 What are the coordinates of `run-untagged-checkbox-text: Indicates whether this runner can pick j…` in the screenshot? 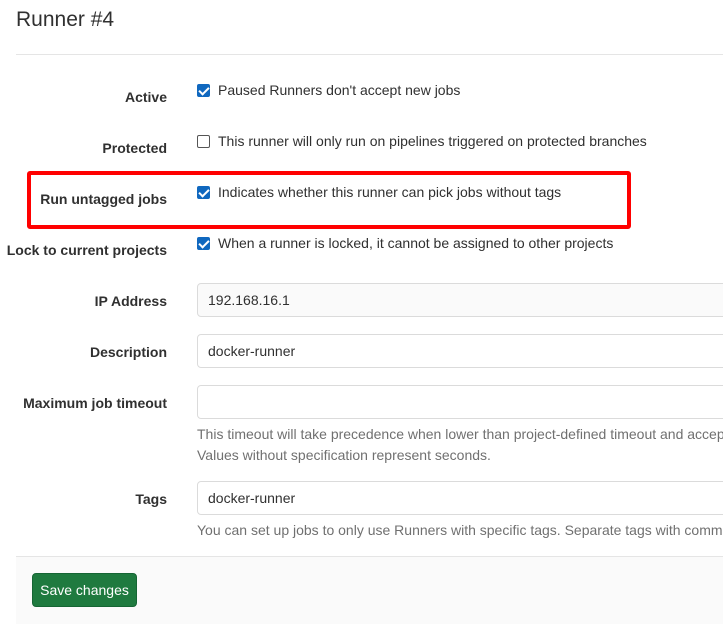 It's located at (390, 192).